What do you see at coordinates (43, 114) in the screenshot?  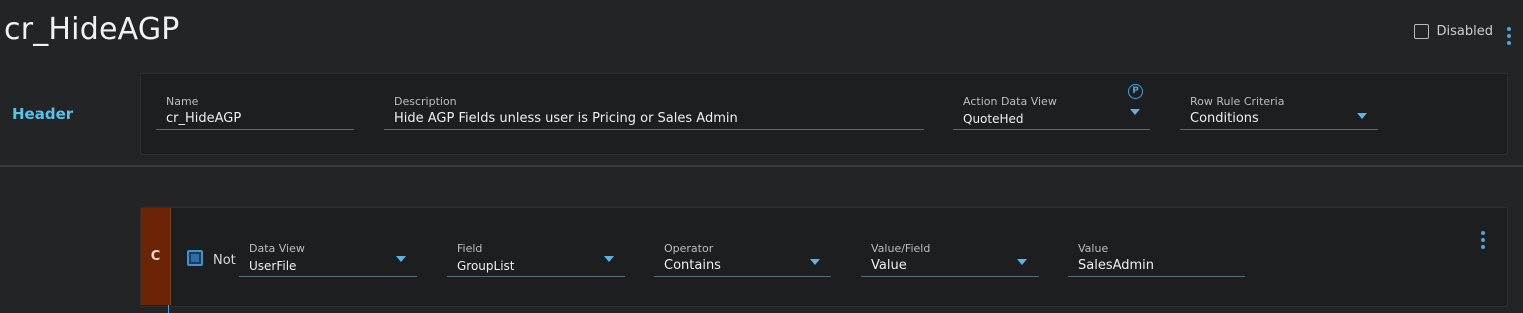 I see `header-section-label: Header` at bounding box center [43, 114].